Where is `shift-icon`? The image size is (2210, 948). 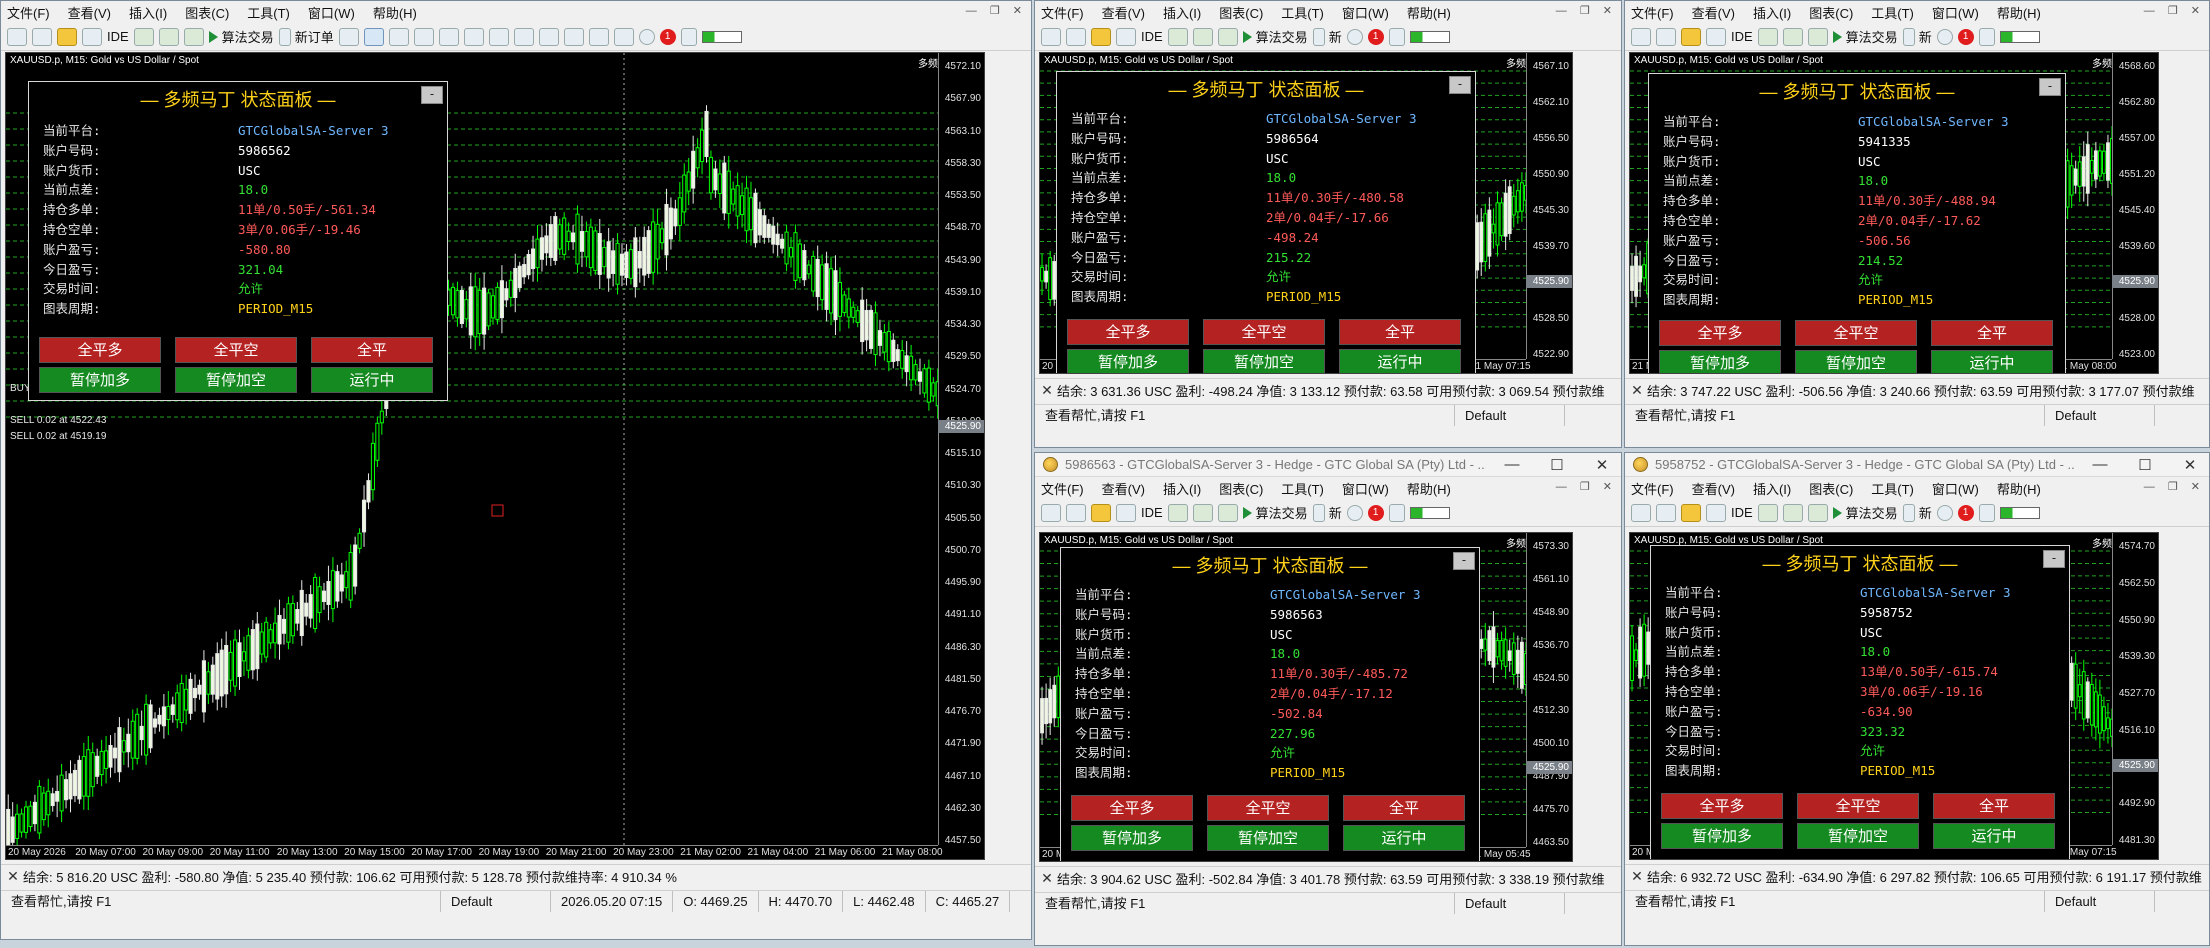 shift-icon is located at coordinates (523, 36).